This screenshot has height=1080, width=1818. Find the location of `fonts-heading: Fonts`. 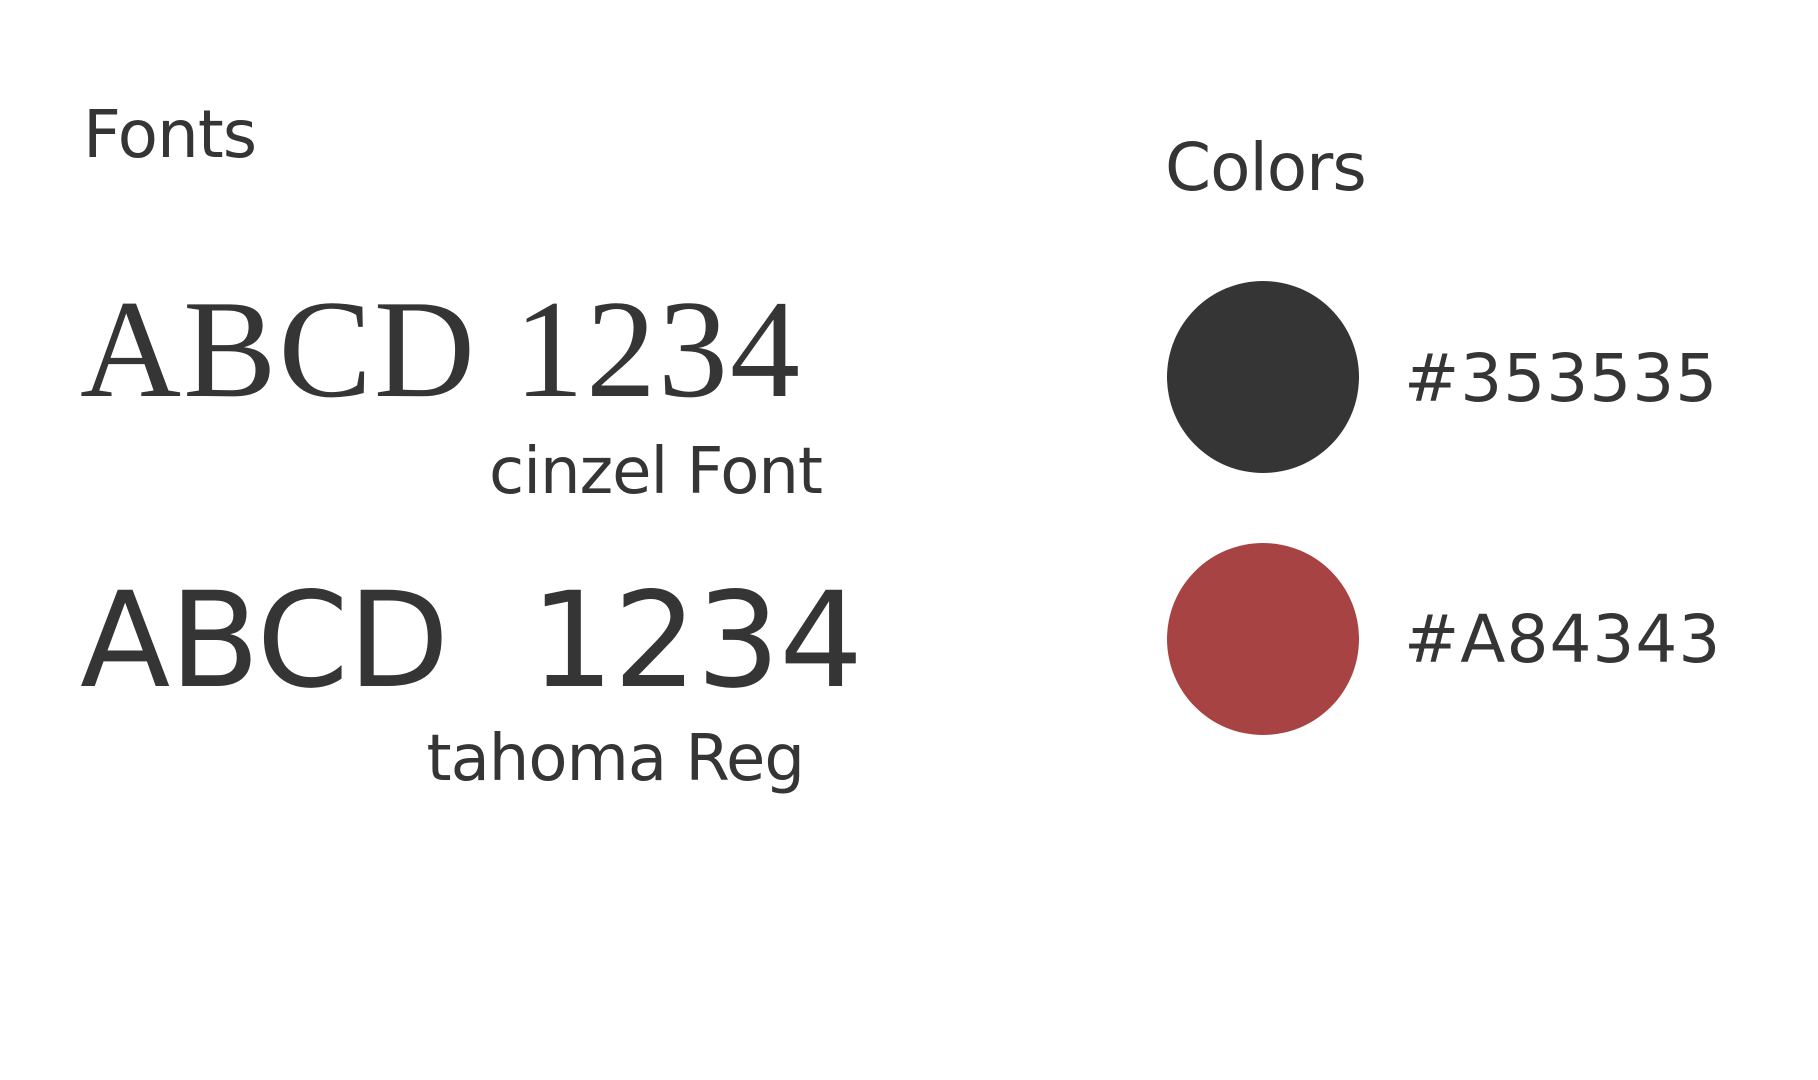

fonts-heading: Fonts is located at coordinates (170, 134).